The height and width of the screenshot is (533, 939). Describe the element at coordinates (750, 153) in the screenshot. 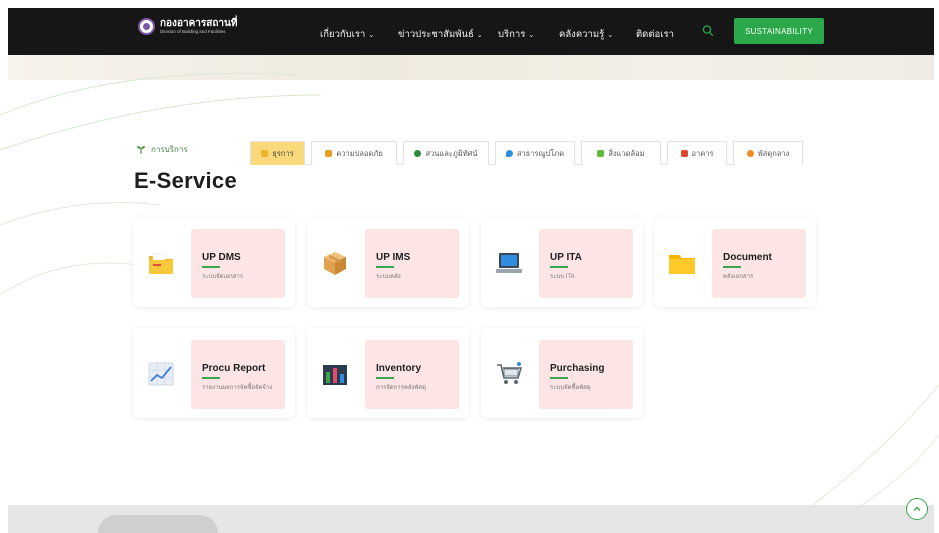

I see `supplies-icon` at that location.